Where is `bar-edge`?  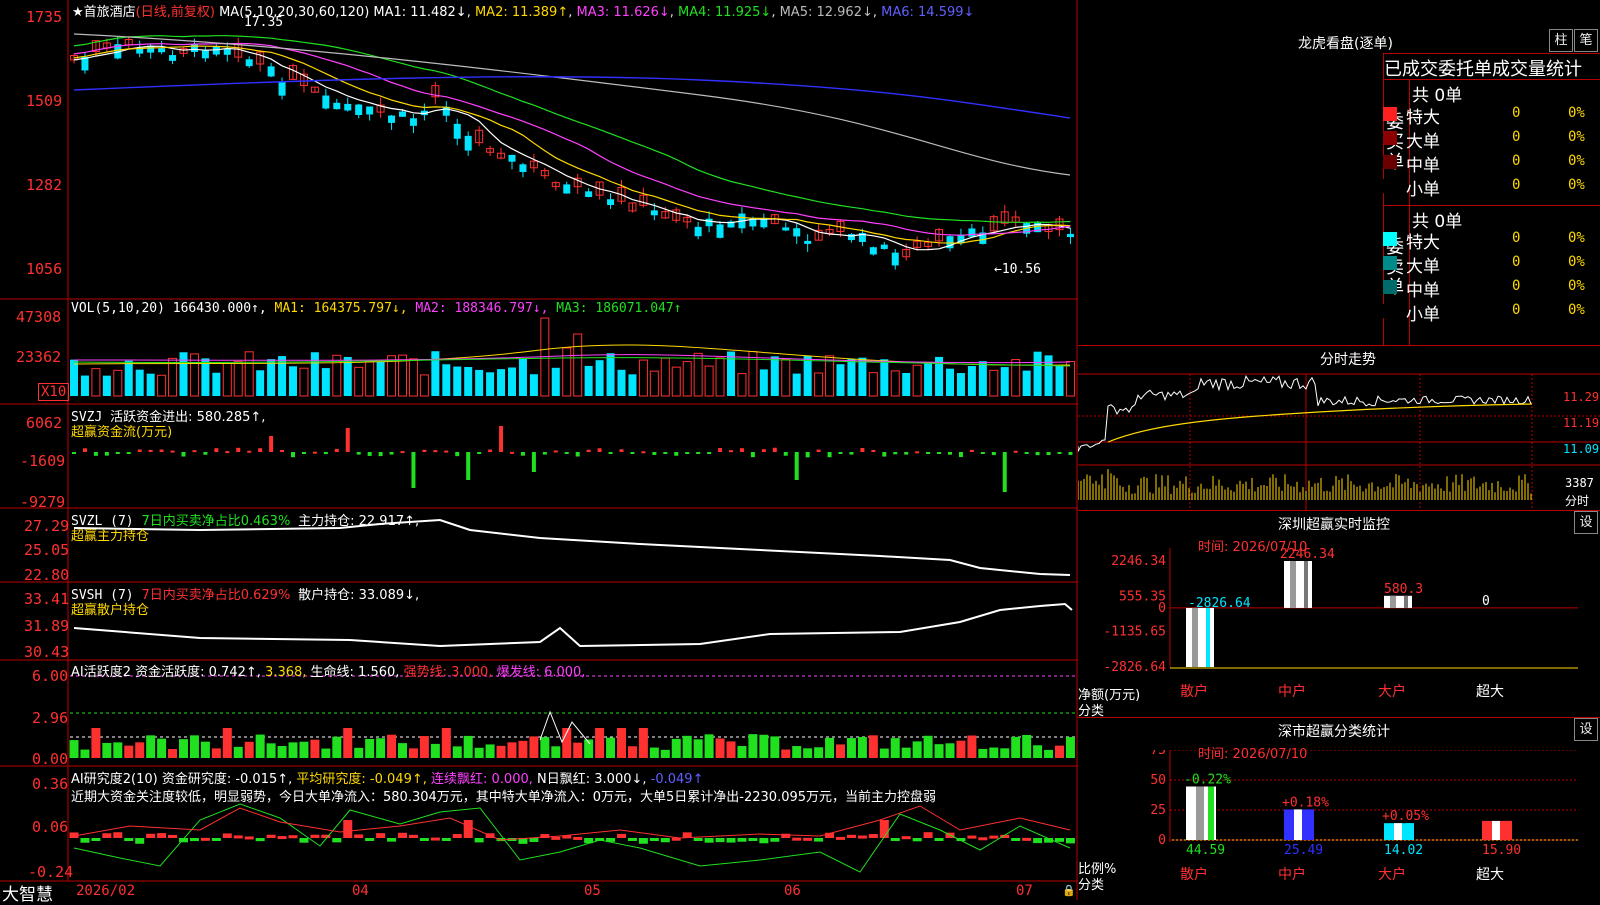 bar-edge is located at coordinates (1406, 601).